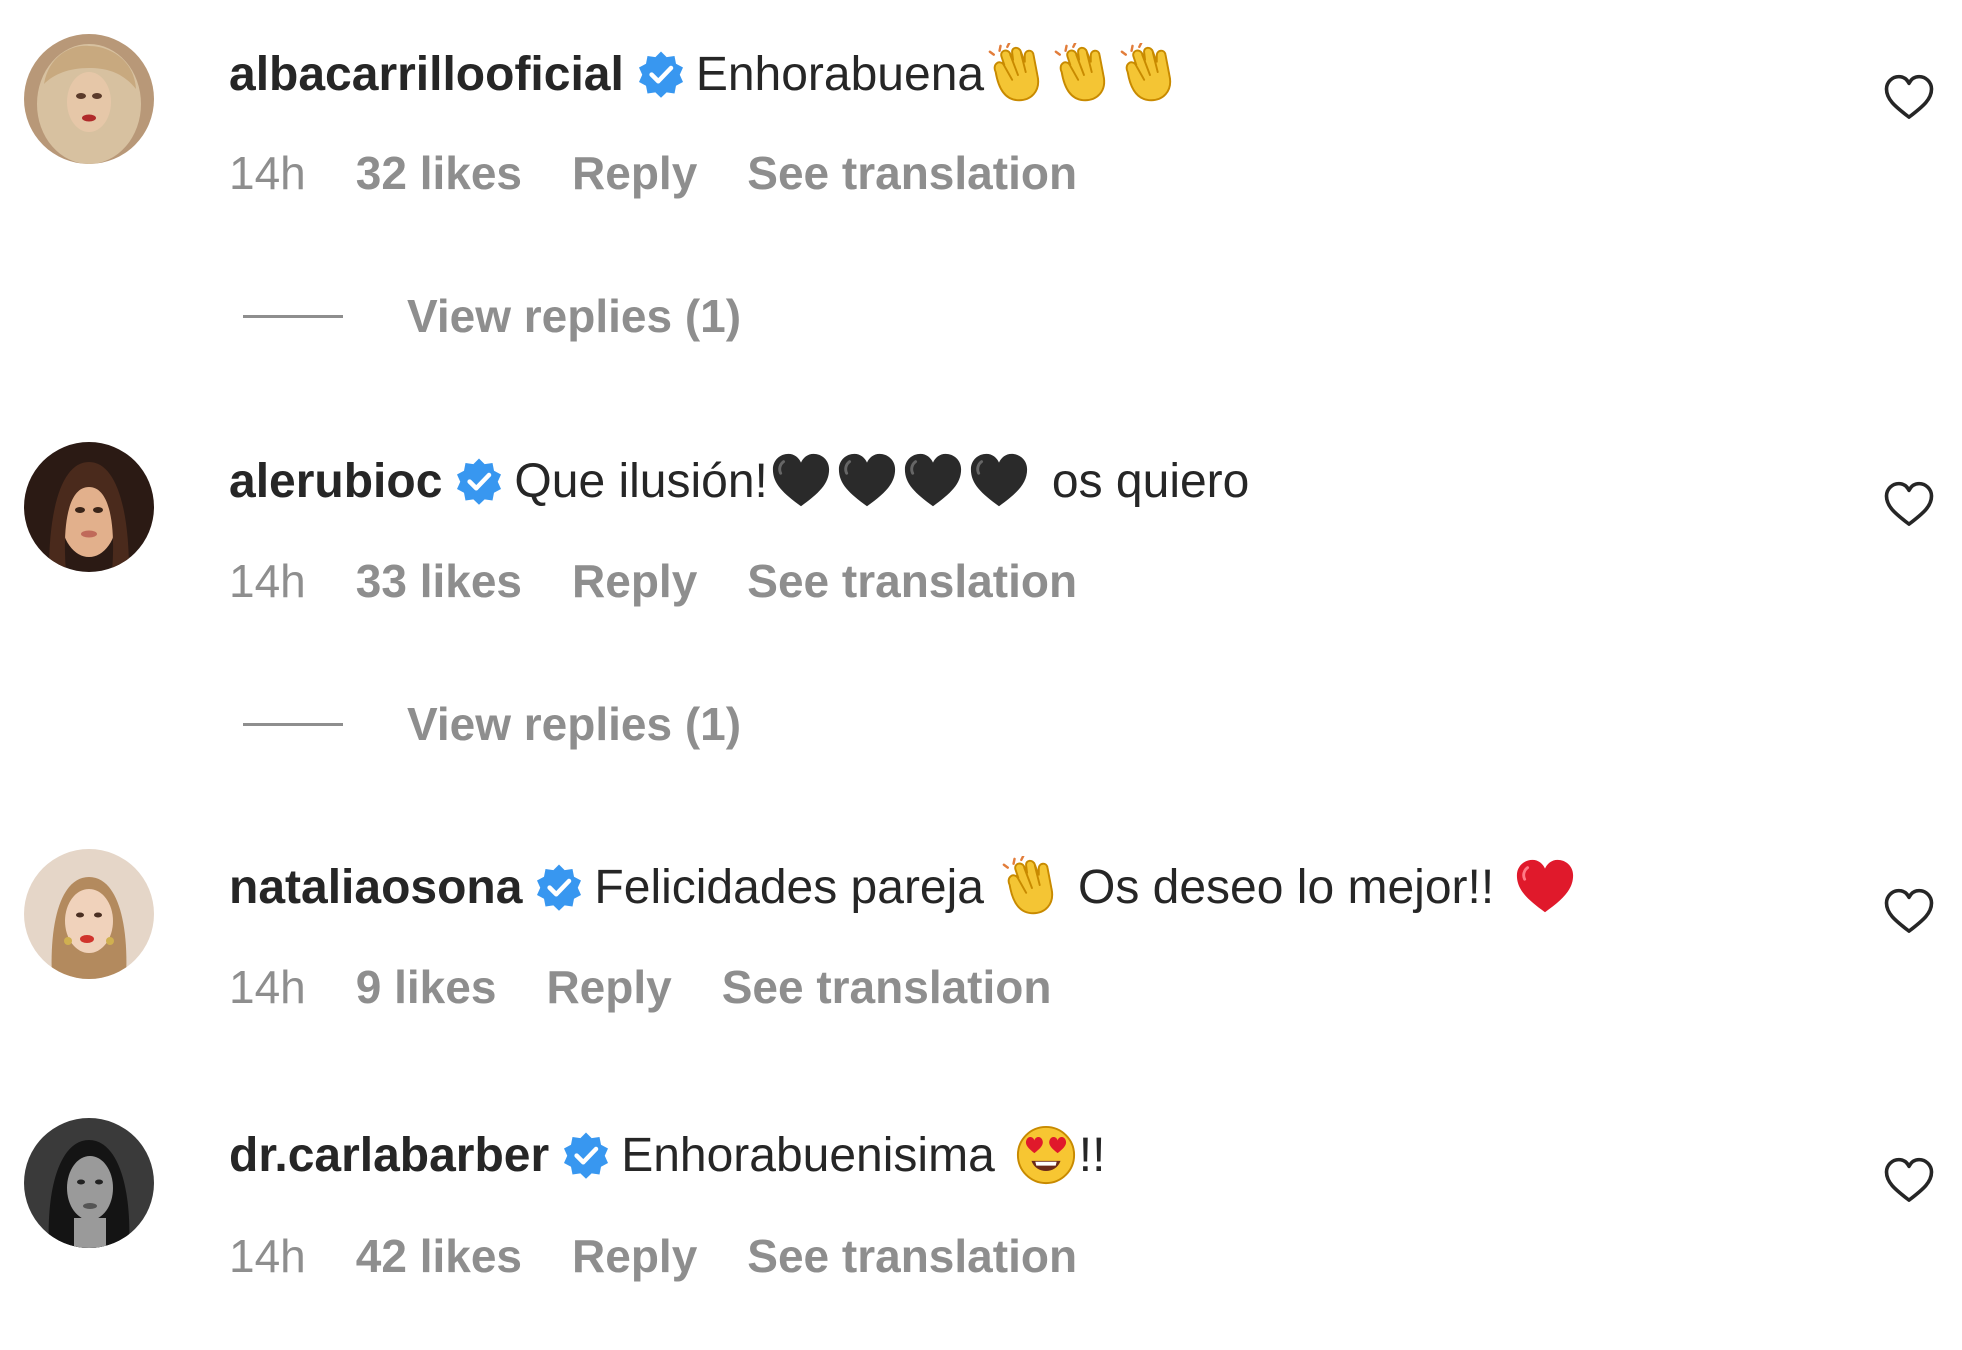 This screenshot has width=1962, height=1350. I want to click on comment-line: albacarrillooficial Enhorabuena, so click(705, 74).